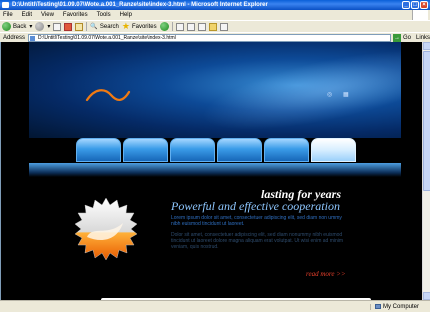  What do you see at coordinates (223, 26) in the screenshot?
I see `messenger-icon` at bounding box center [223, 26].